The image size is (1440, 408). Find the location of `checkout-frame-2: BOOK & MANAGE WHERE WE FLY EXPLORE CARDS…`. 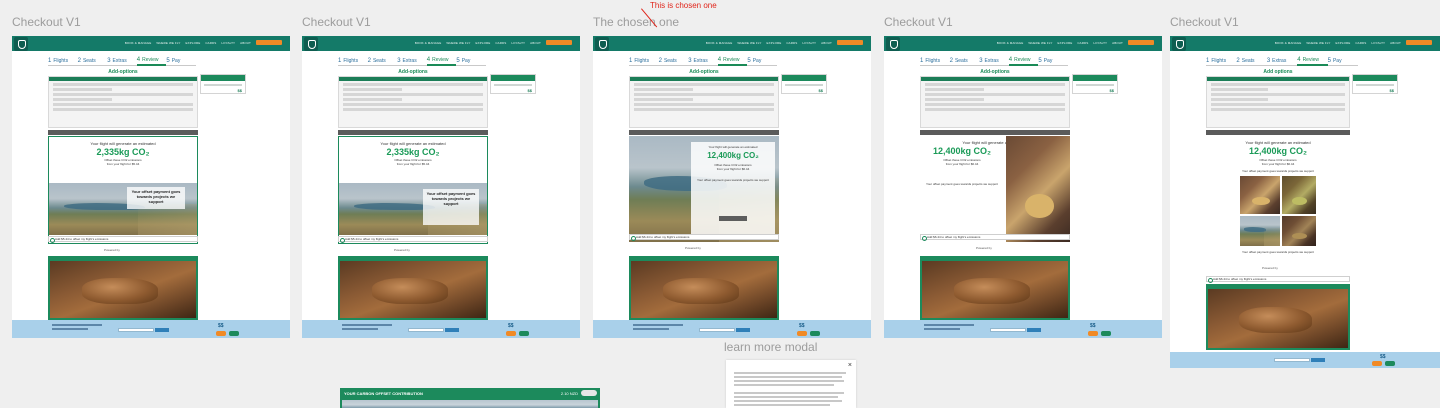

checkout-frame-2: BOOK & MANAGE WHERE WE FLY EXPLORE CARDS… is located at coordinates (441, 187).